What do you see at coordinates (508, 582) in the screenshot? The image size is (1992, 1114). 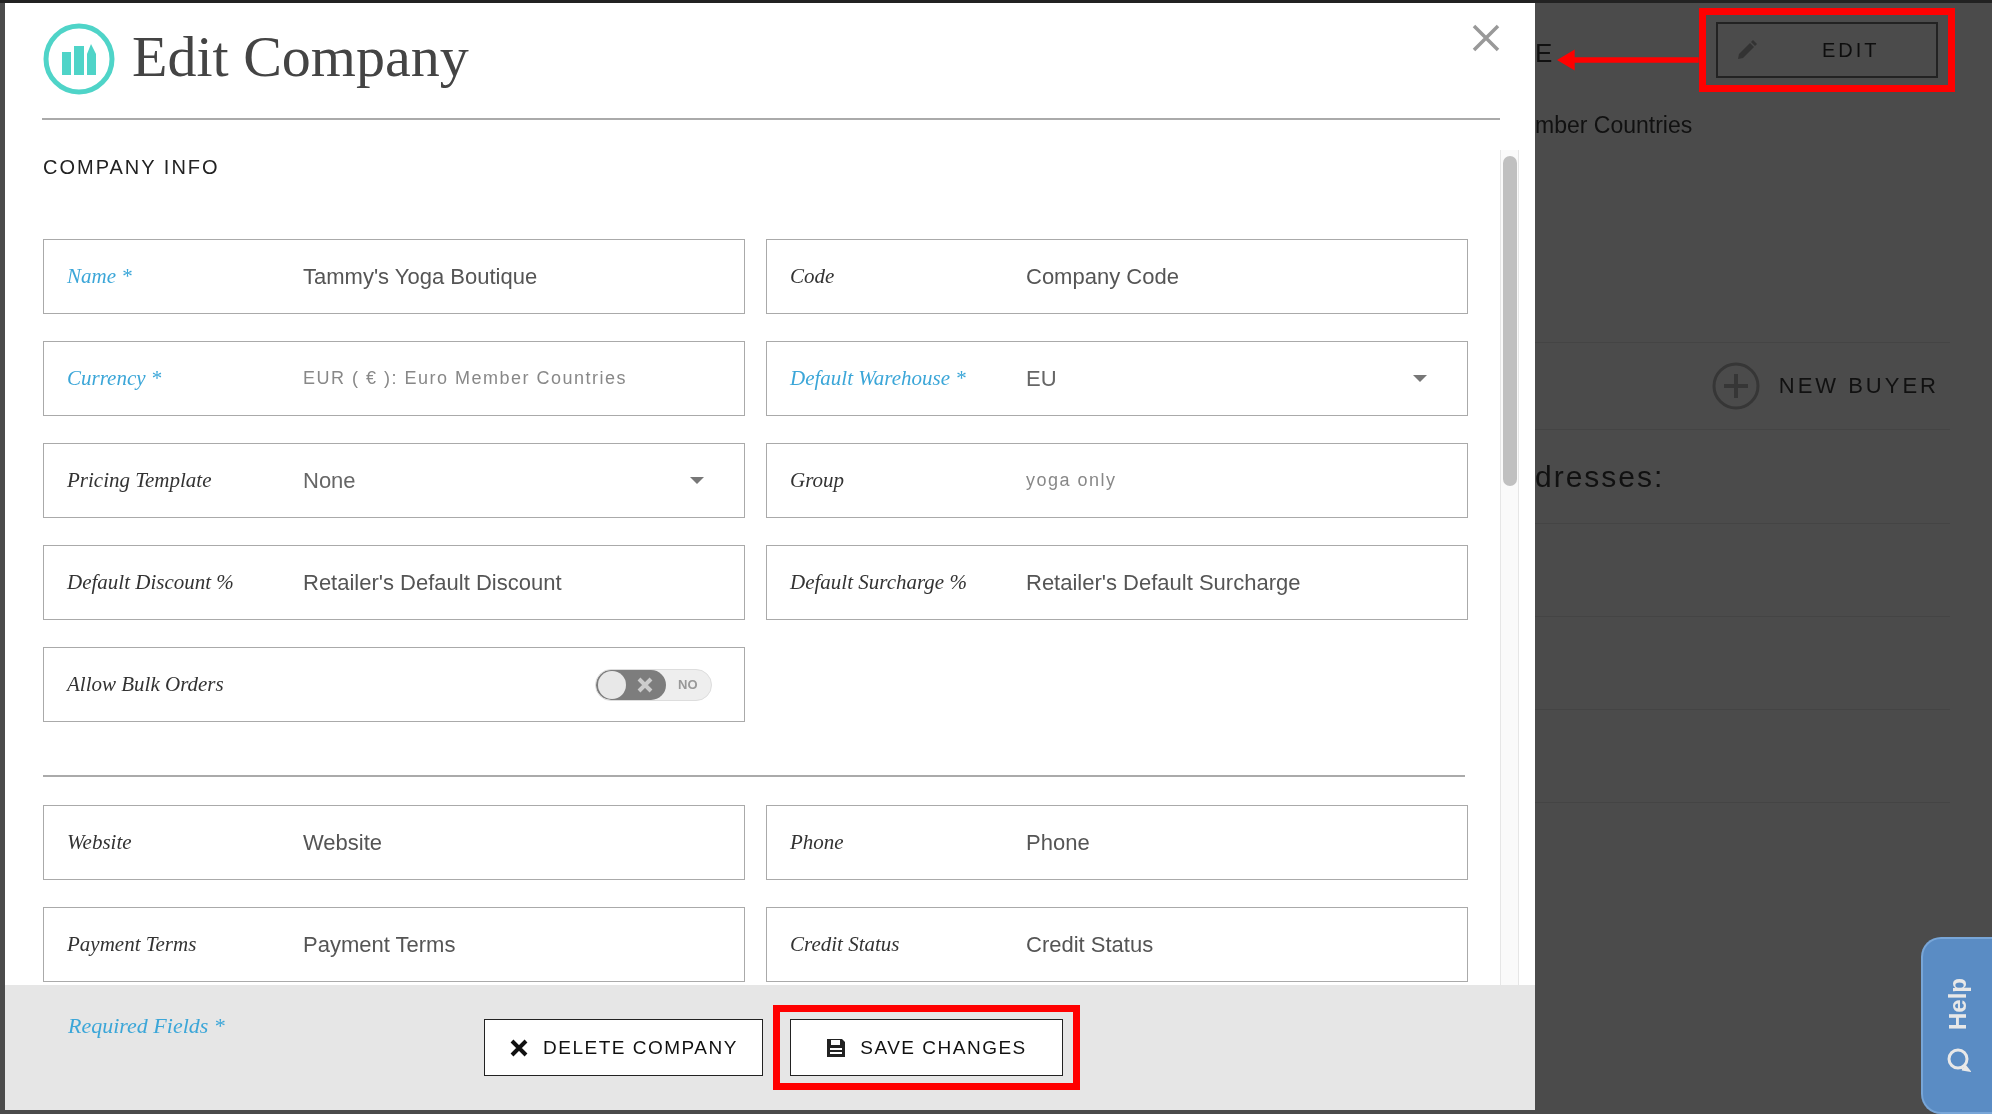 I see `input-field: Retailer's Default Discount` at bounding box center [508, 582].